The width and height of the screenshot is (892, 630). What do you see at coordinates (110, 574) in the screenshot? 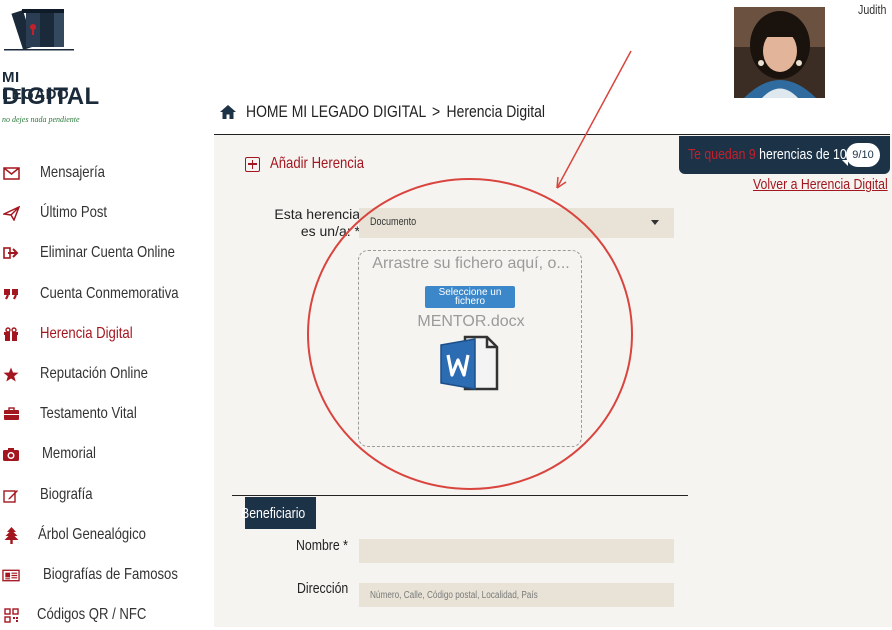
I see `sidebar-item-label: Biografías de Famosos` at bounding box center [110, 574].